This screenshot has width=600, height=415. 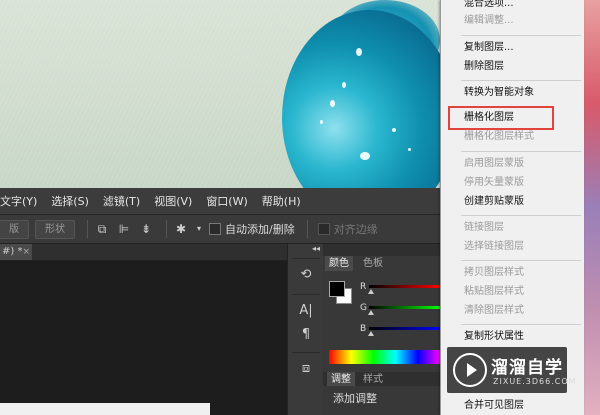 I want to click on tab-adjustments: 调整, so click(x=341, y=379).